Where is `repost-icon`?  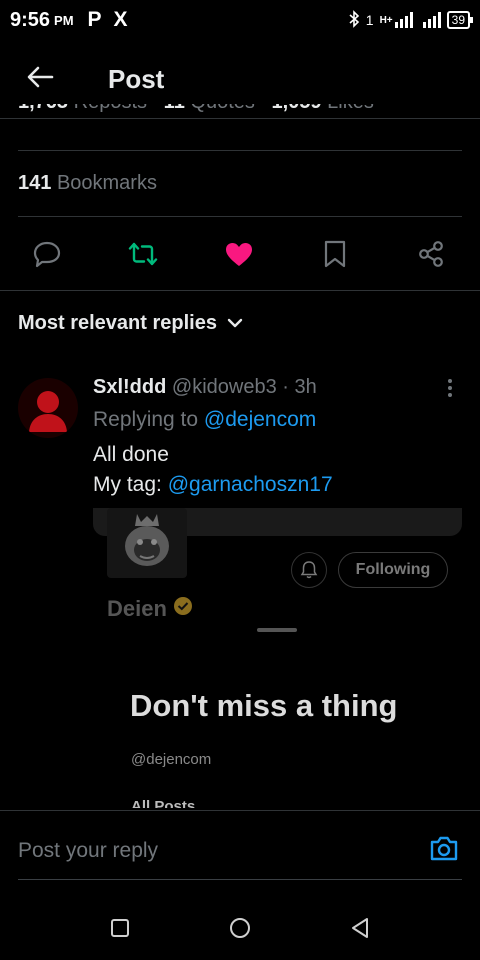 repost-icon is located at coordinates (143, 256).